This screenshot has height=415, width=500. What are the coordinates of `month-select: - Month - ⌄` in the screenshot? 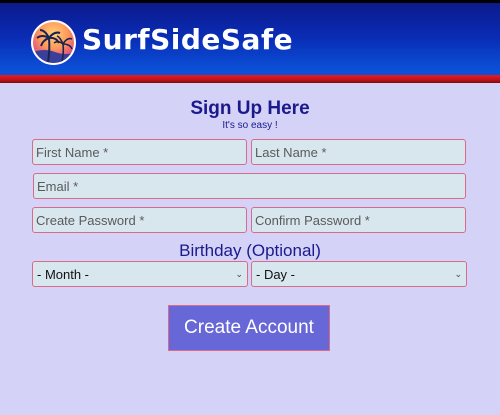 It's located at (140, 274).